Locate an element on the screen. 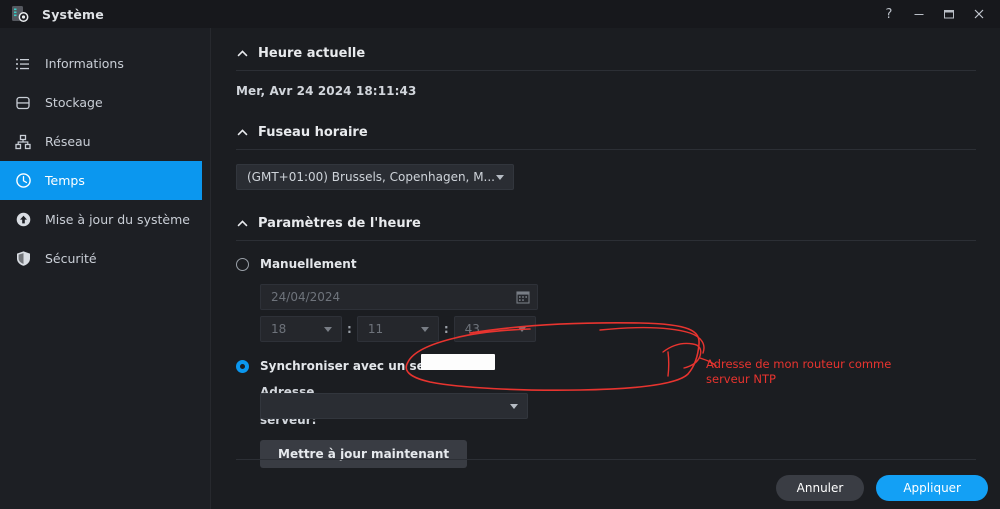 The image size is (1000, 509). help-button: ? is located at coordinates (889, 14).